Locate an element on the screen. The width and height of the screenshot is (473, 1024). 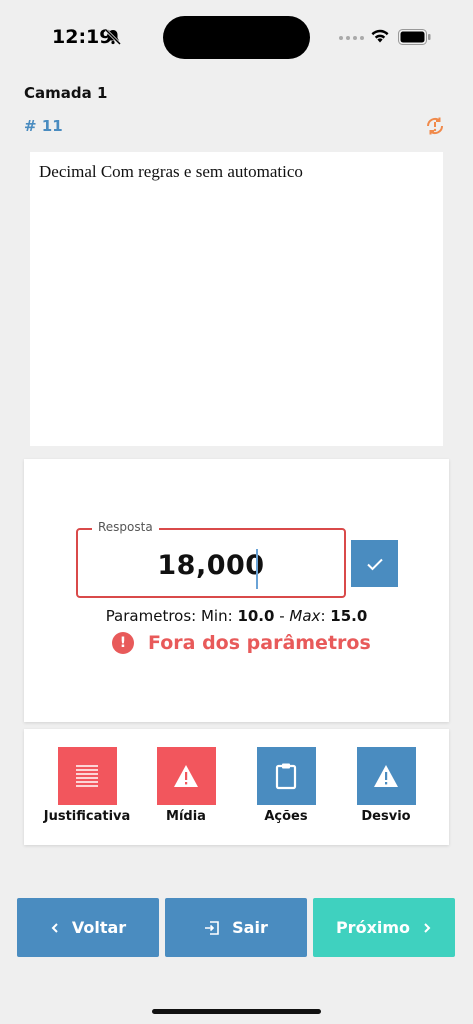
next-label: Próximo is located at coordinates (373, 927).